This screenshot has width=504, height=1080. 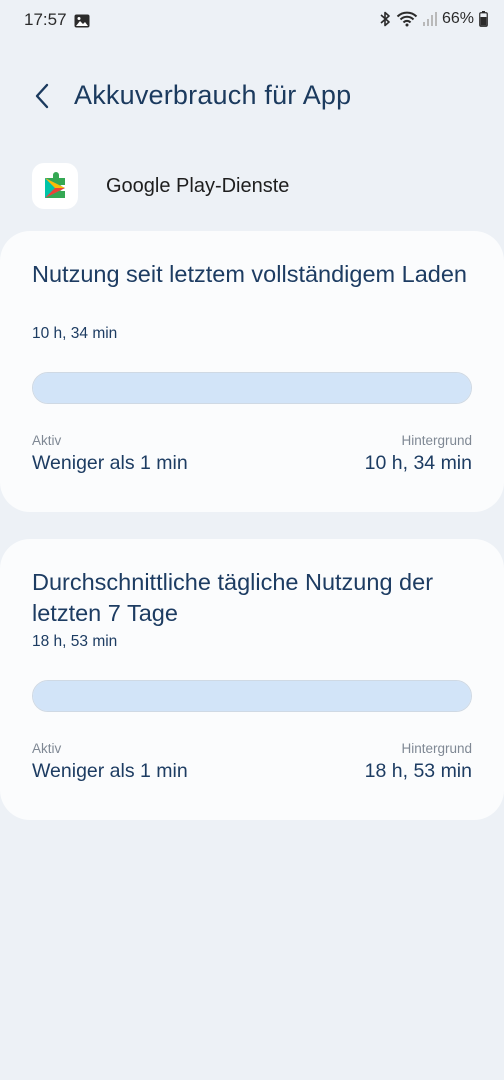 I want to click on status-bar: 17:57 66%, so click(x=252, y=22).